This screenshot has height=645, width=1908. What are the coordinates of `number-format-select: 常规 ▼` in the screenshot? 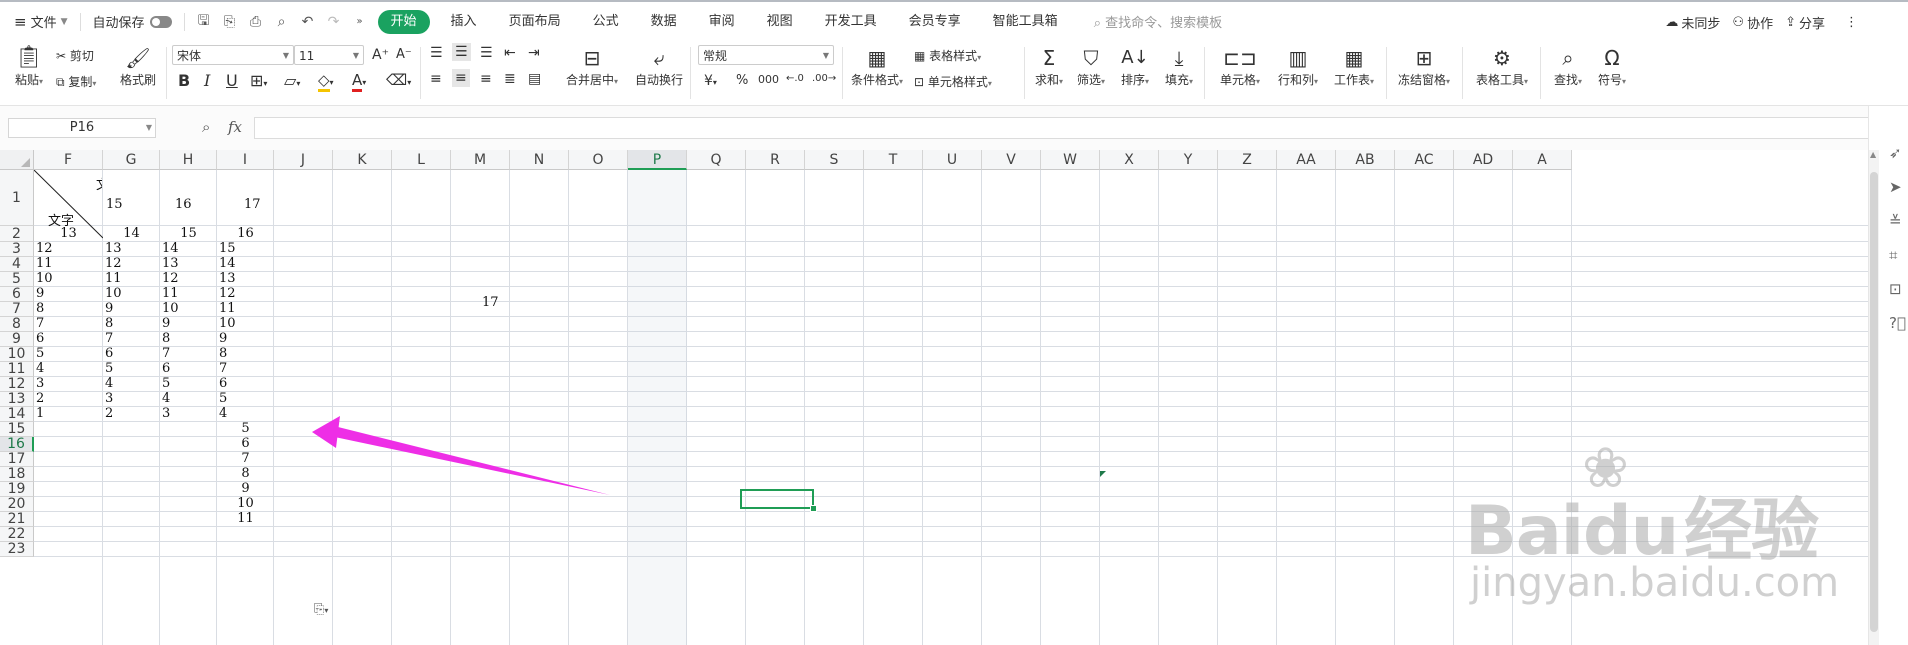 It's located at (766, 55).